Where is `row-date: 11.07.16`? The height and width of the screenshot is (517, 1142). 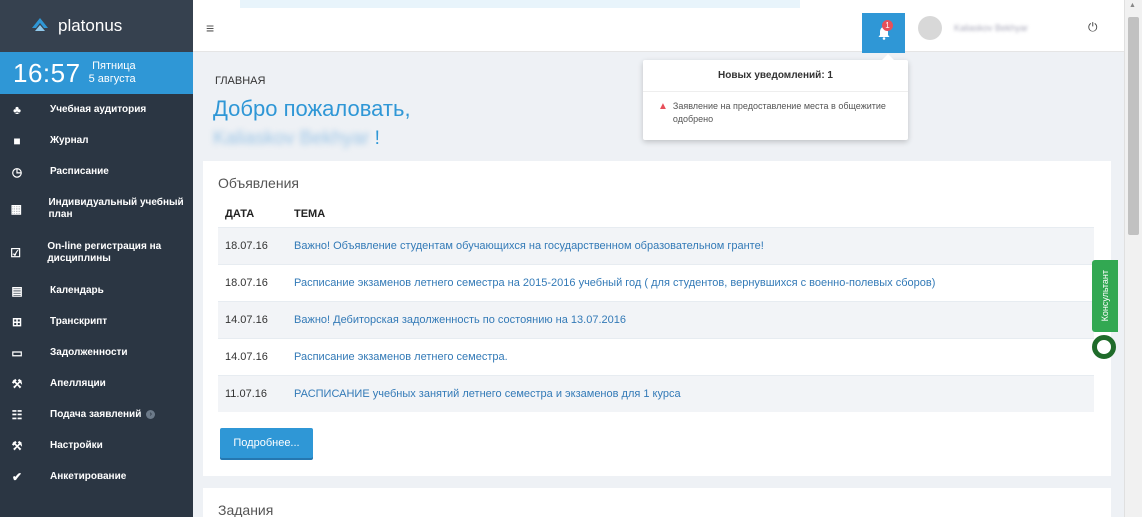 row-date: 11.07.16 is located at coordinates (252, 393).